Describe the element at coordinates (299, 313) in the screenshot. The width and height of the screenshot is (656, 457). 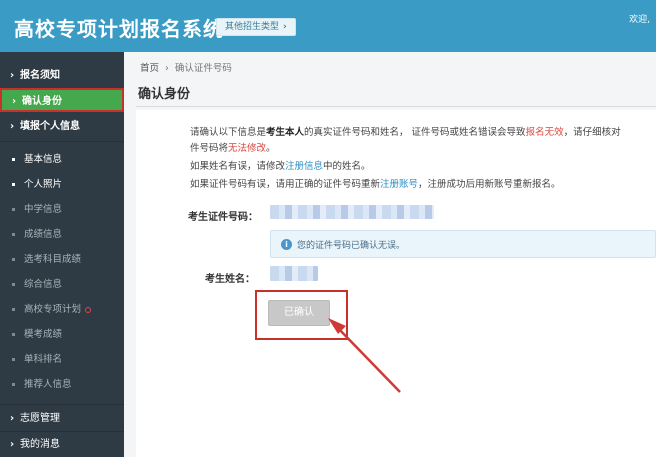
I see `confirmed-button: 已确认` at that location.